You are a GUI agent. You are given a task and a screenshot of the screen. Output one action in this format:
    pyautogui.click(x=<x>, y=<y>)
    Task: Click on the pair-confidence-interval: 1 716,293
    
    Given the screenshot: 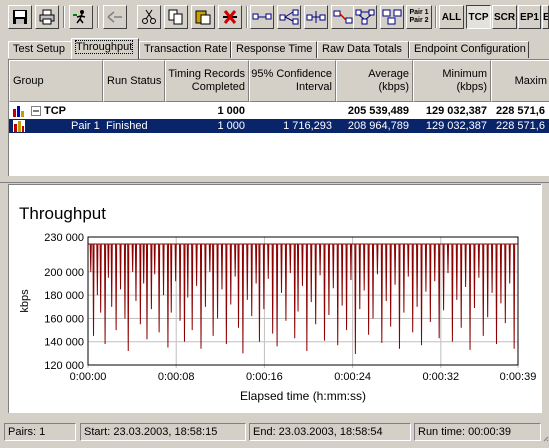 What is the action you would take?
    pyautogui.click(x=307, y=126)
    